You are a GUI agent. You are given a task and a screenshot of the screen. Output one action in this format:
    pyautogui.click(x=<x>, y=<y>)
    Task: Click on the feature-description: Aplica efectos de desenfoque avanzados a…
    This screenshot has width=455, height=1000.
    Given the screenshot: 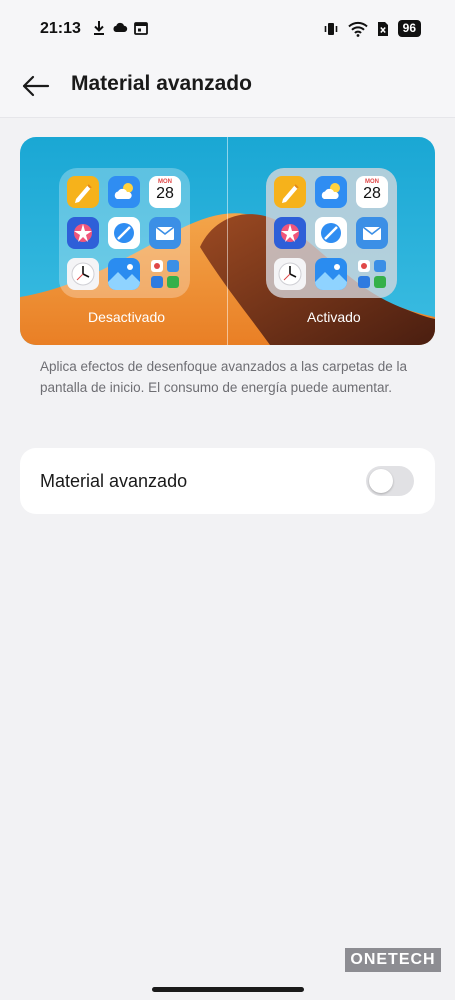 What is the action you would take?
    pyautogui.click(x=223, y=377)
    